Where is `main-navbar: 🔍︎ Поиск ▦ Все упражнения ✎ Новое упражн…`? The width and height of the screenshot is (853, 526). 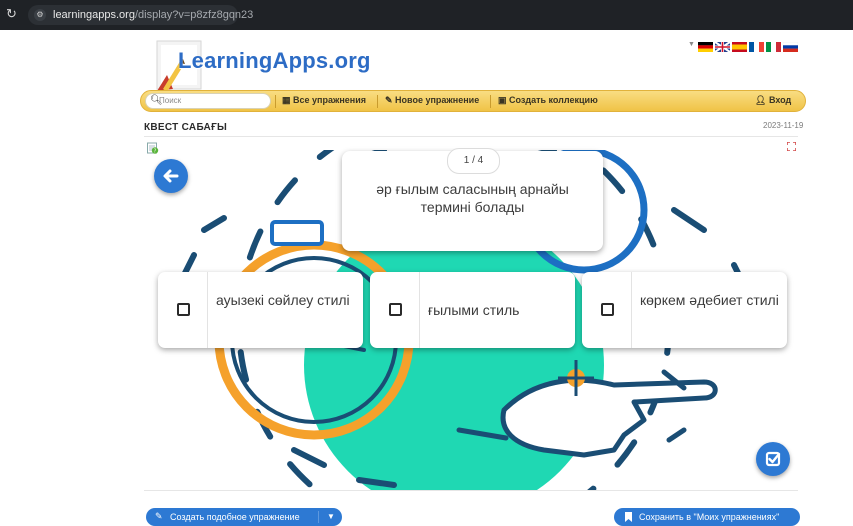
main-navbar: 🔍︎ Поиск ▦ Все упражнения ✎ Новое упражн… is located at coordinates (473, 101).